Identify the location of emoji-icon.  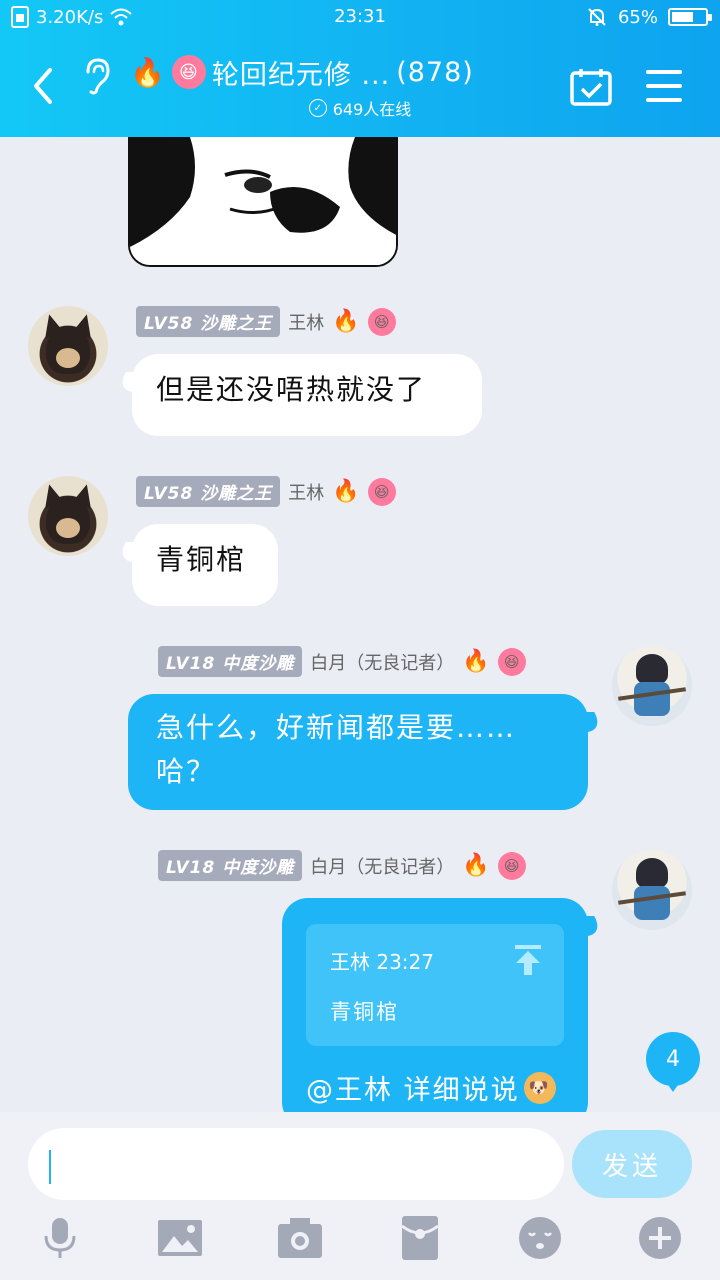
(540, 1238).